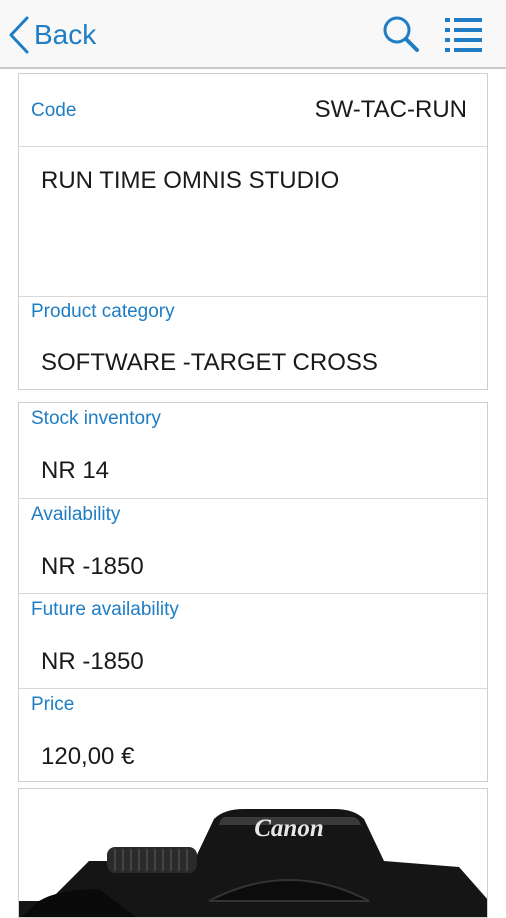 This screenshot has height=918, width=506. I want to click on nav-bar: Back, so click(253, 34).